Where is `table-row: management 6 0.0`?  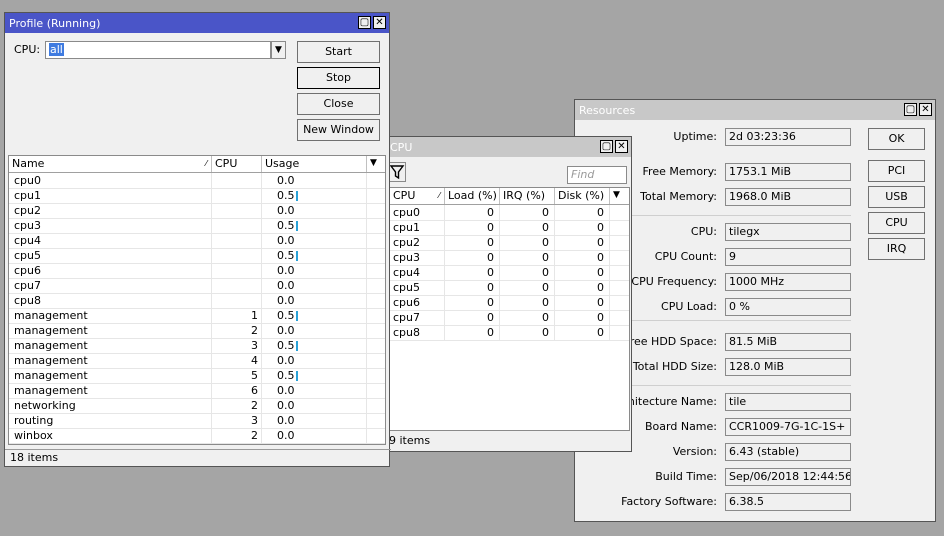
table-row: management 6 0.0 is located at coordinates (197, 391).